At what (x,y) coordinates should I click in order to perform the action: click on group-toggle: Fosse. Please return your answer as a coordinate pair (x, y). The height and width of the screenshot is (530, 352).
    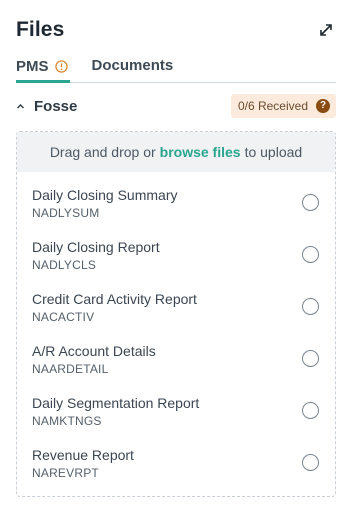
    Looking at the image, I should click on (46, 106).